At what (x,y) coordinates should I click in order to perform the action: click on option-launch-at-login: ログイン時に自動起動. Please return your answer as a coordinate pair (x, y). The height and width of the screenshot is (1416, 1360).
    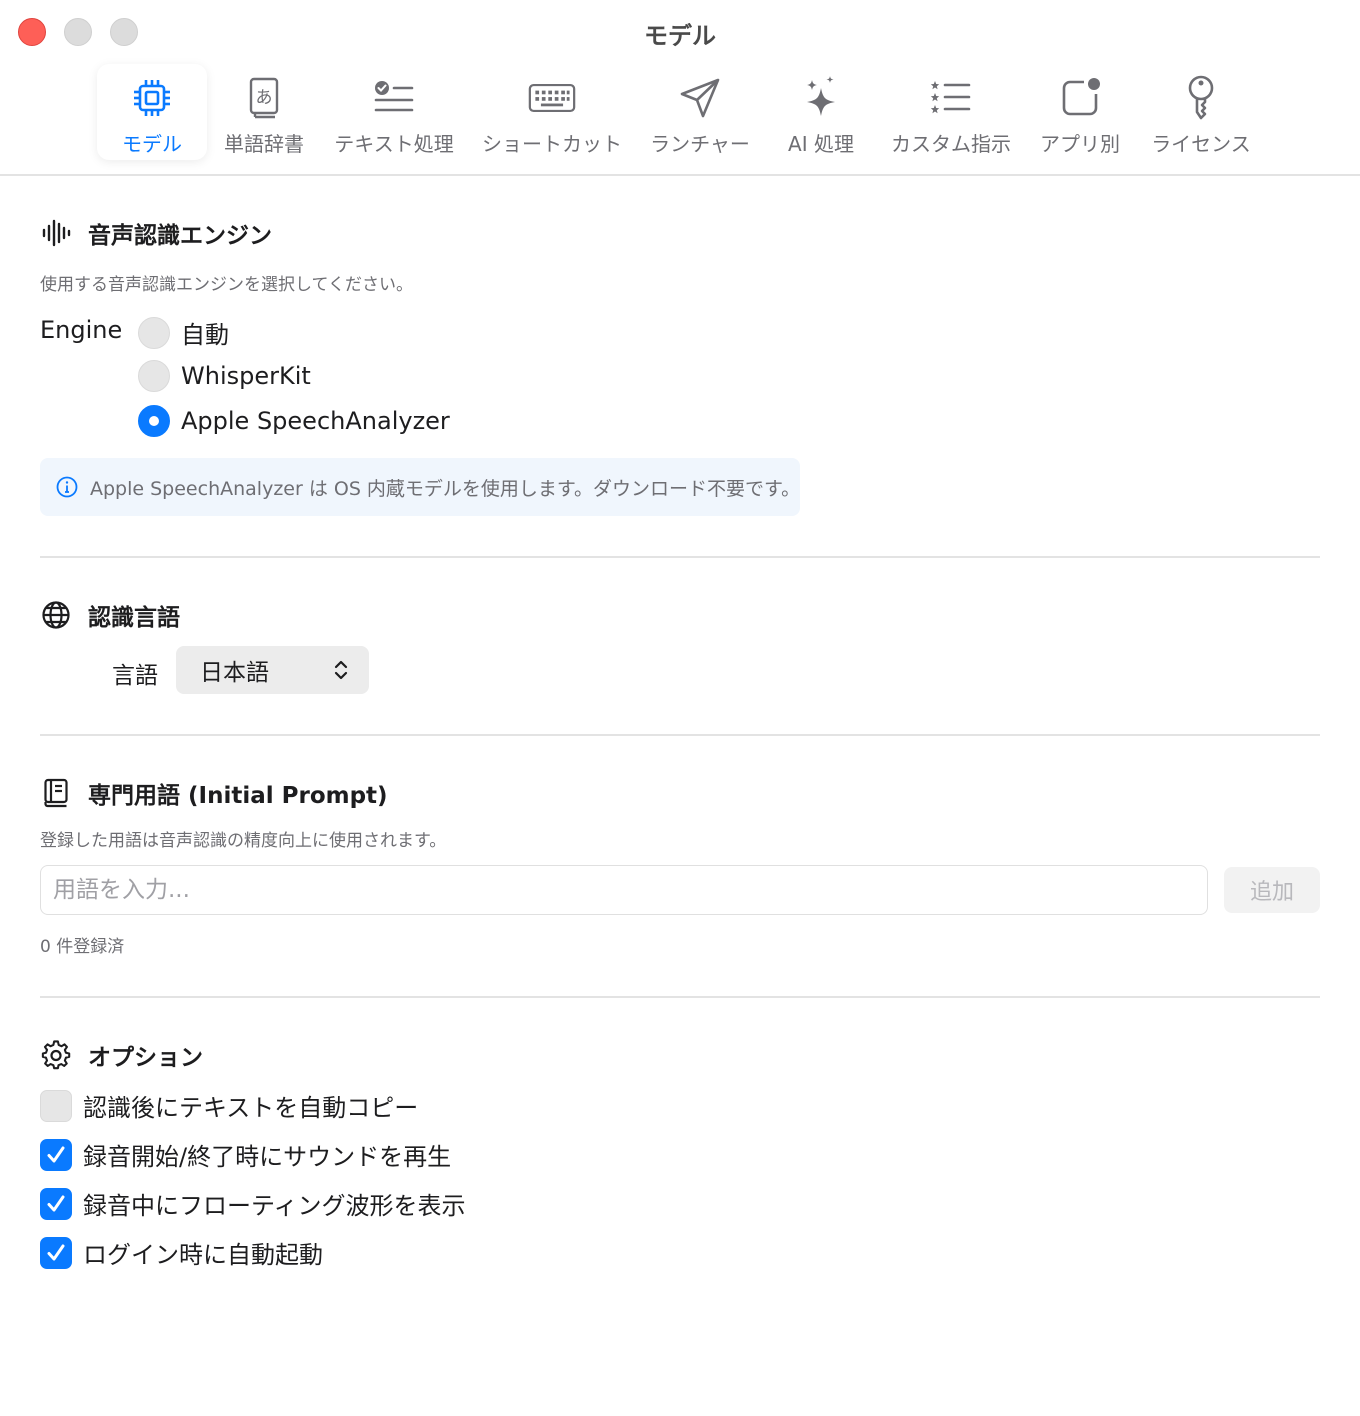
    Looking at the image, I should click on (181, 1252).